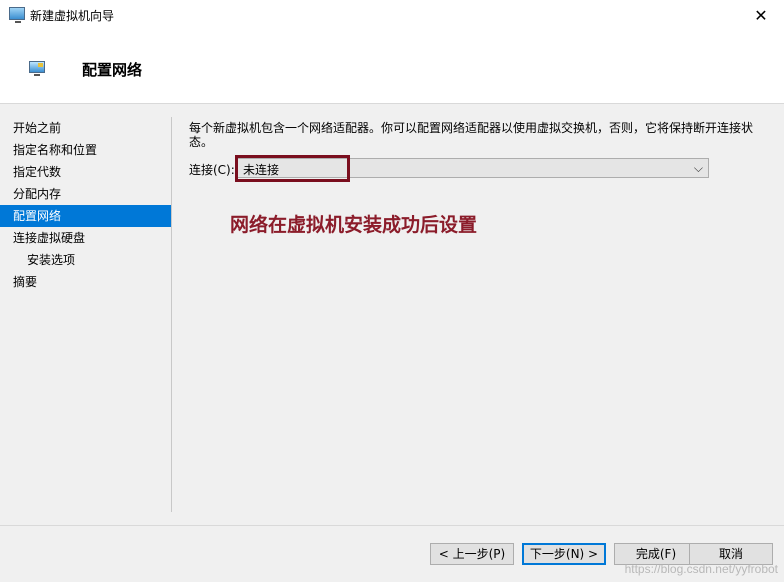 The image size is (784, 582). I want to click on virtual-machine-icon, so click(17, 15).